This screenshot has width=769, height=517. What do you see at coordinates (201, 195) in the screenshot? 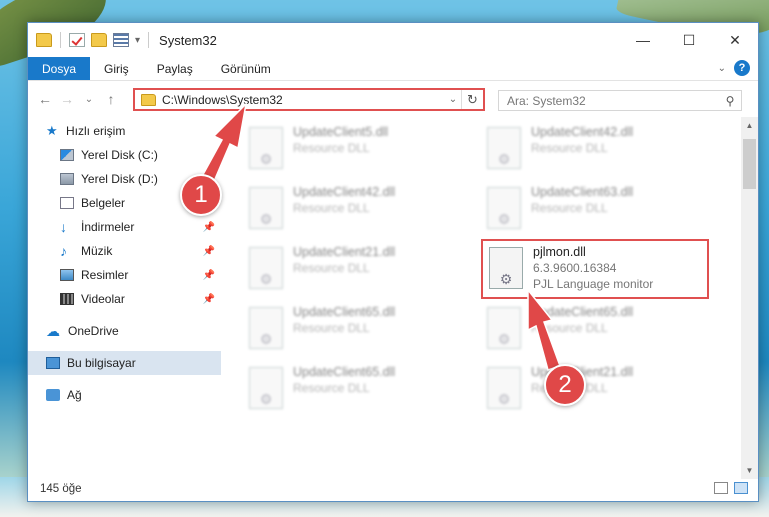
I see `callout-badge-1: 1` at bounding box center [201, 195].